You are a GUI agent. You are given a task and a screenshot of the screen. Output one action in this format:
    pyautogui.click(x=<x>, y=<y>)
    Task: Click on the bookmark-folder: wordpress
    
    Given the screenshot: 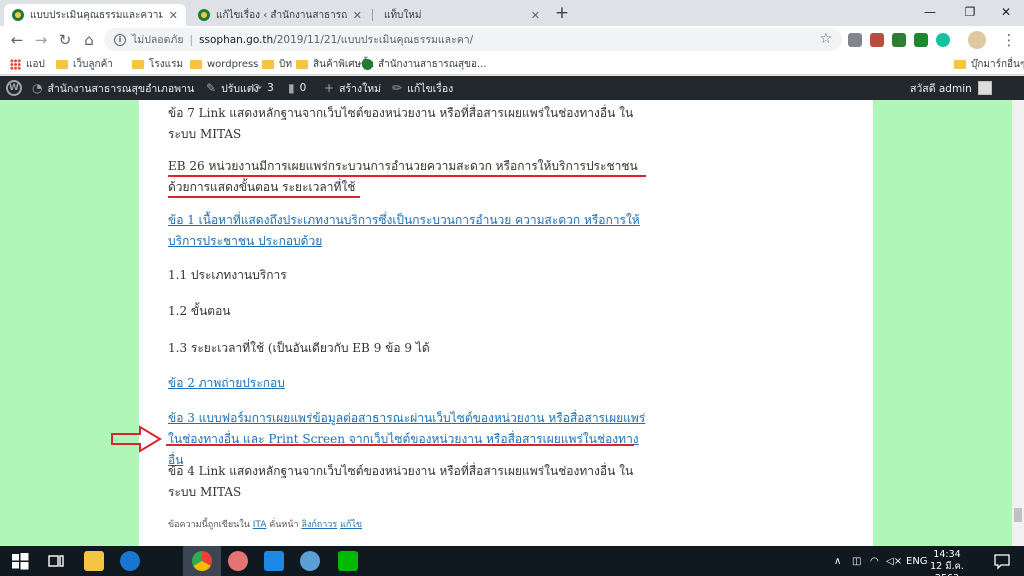 What is the action you would take?
    pyautogui.click(x=224, y=64)
    